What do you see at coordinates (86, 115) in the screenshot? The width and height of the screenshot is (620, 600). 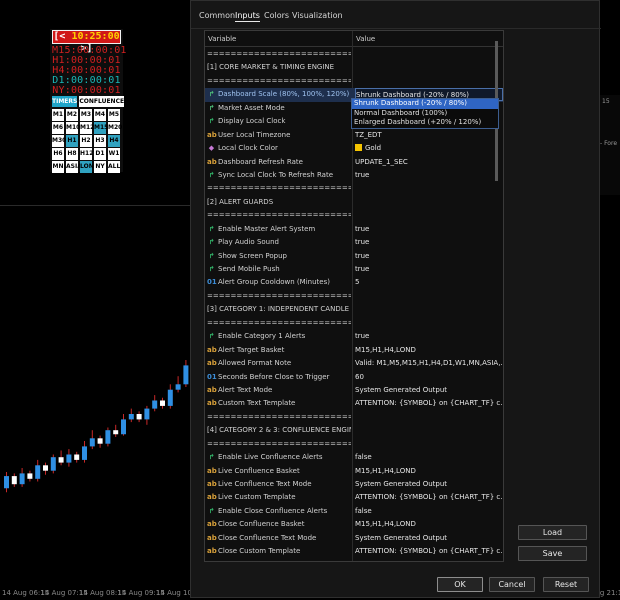 I see `timeframe-button: M3` at bounding box center [86, 115].